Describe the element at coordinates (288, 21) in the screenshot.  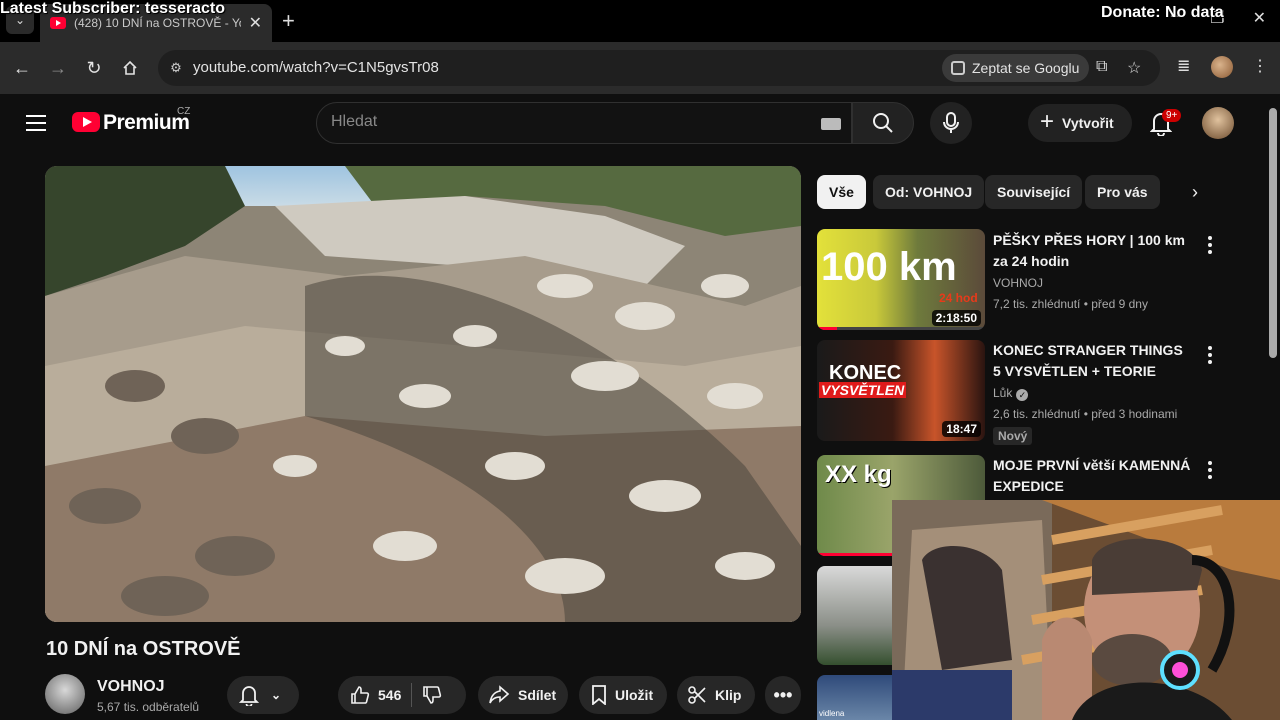
I see `new-tab-button: +` at that location.